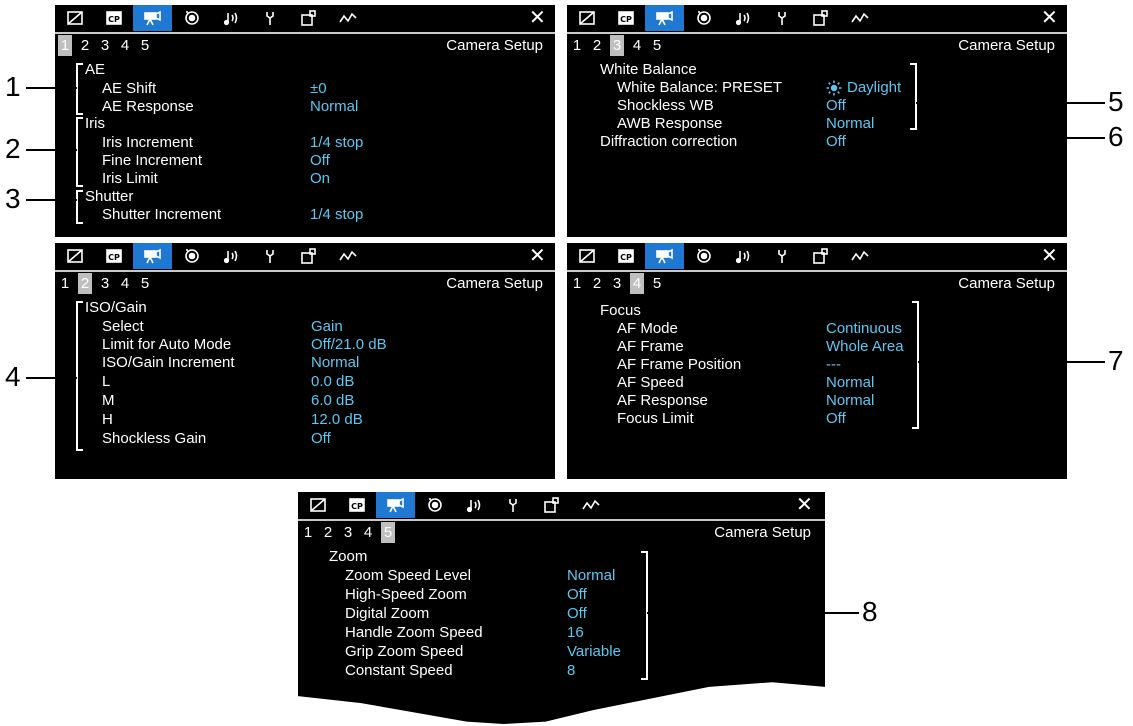  Describe the element at coordinates (161, 214) in the screenshot. I see `setting-label: Shutter Increment` at that location.